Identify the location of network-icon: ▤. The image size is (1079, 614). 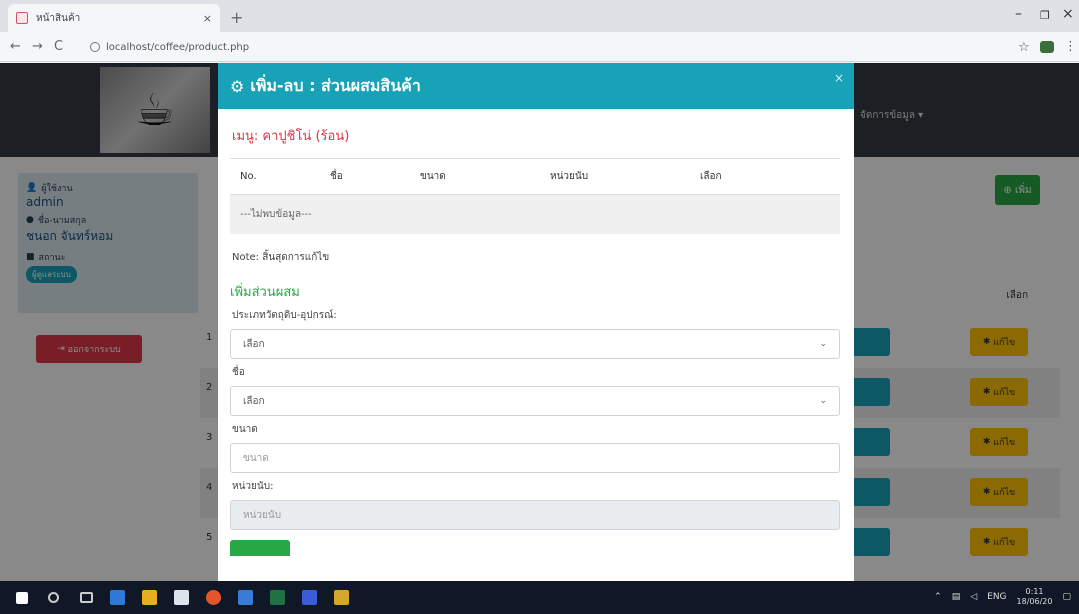
(956, 597).